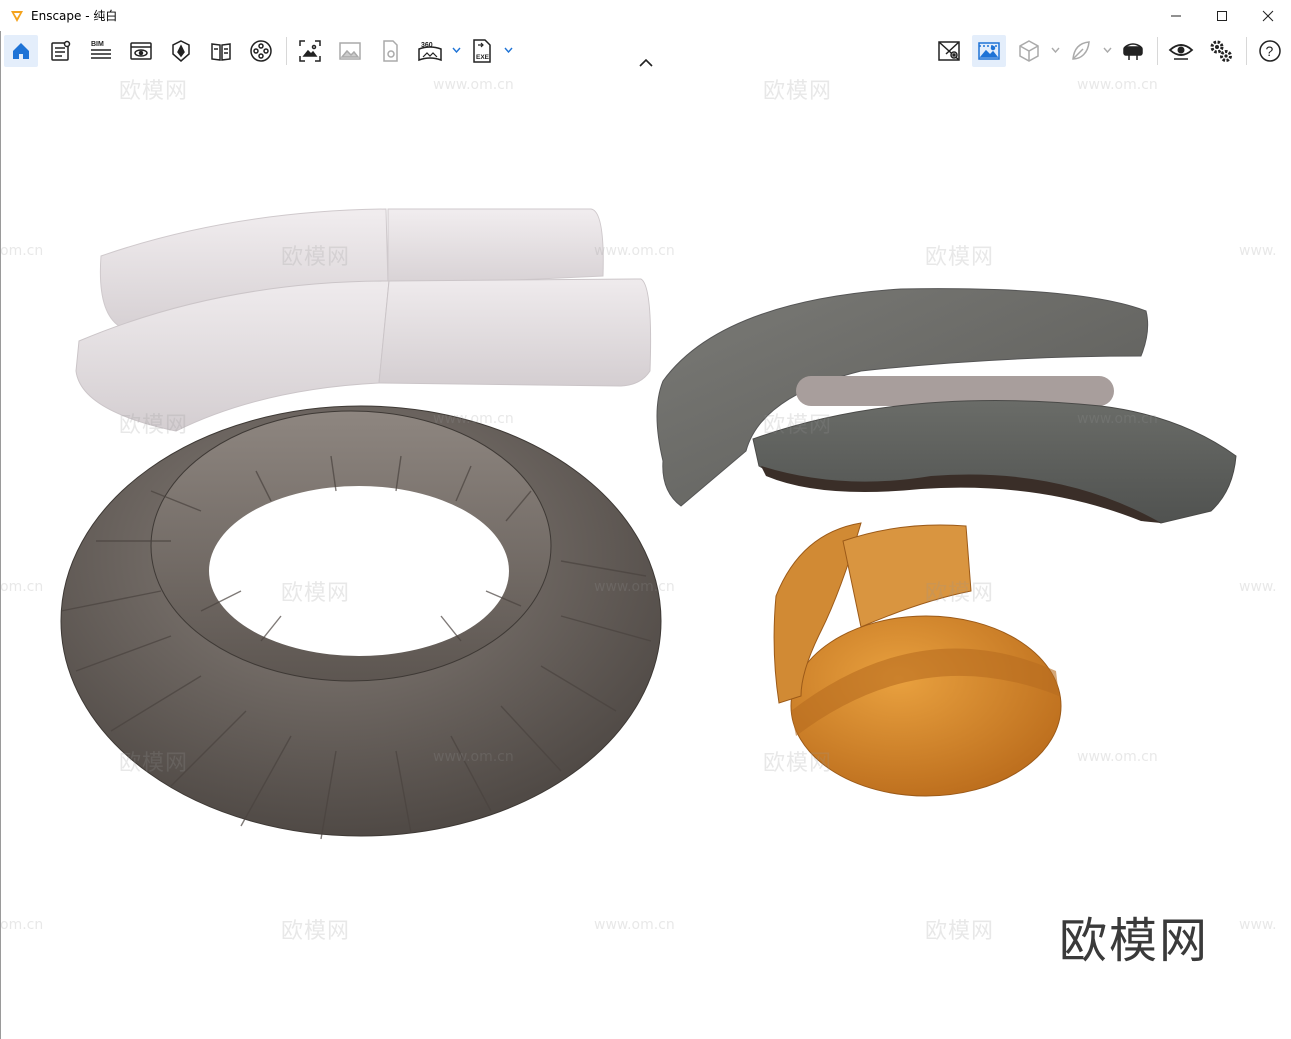 This screenshot has height=1039, width=1291. I want to click on white-curved-sofa, so click(363, 320).